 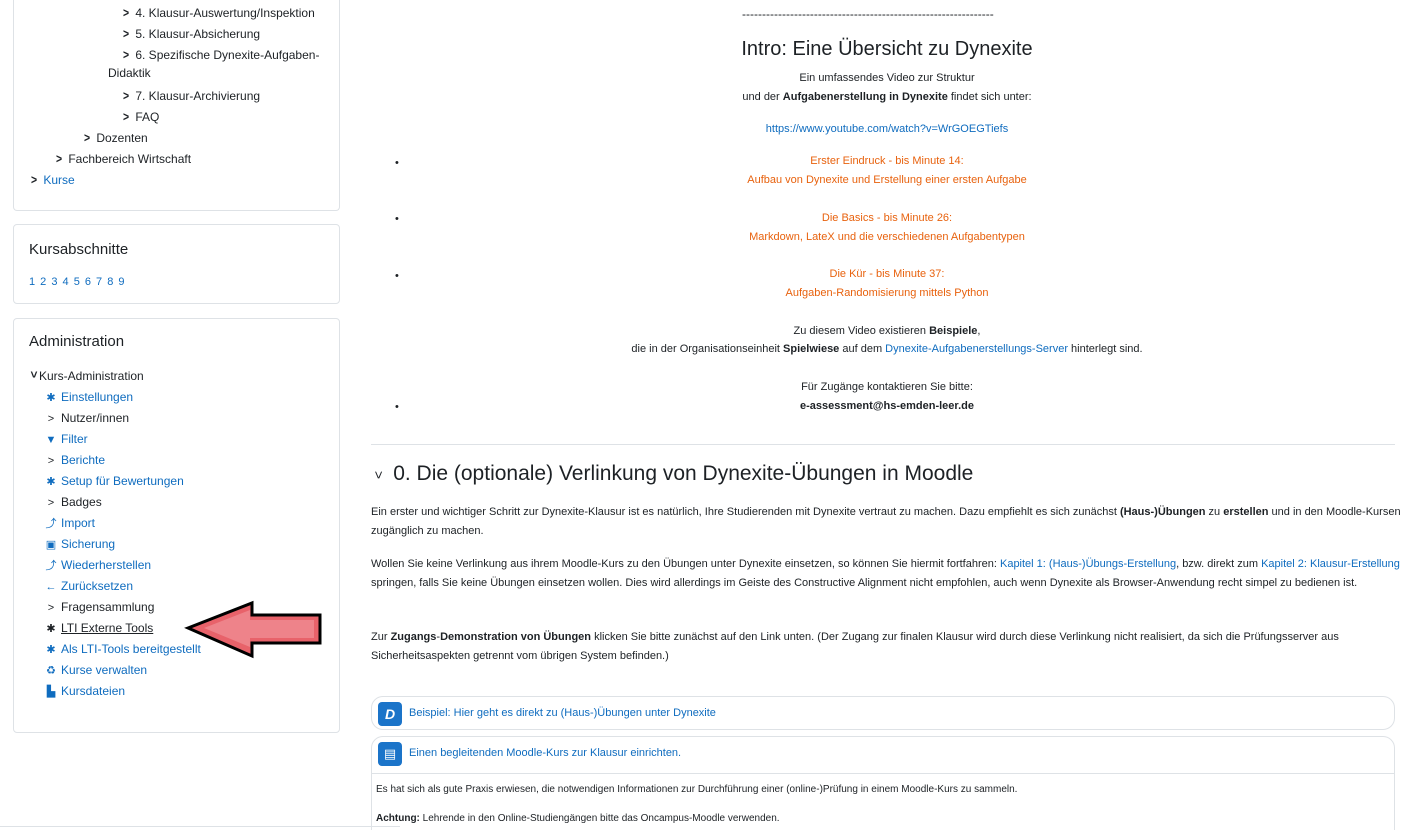 What do you see at coordinates (390, 714) in the screenshot?
I see `dynexite-icon: D` at bounding box center [390, 714].